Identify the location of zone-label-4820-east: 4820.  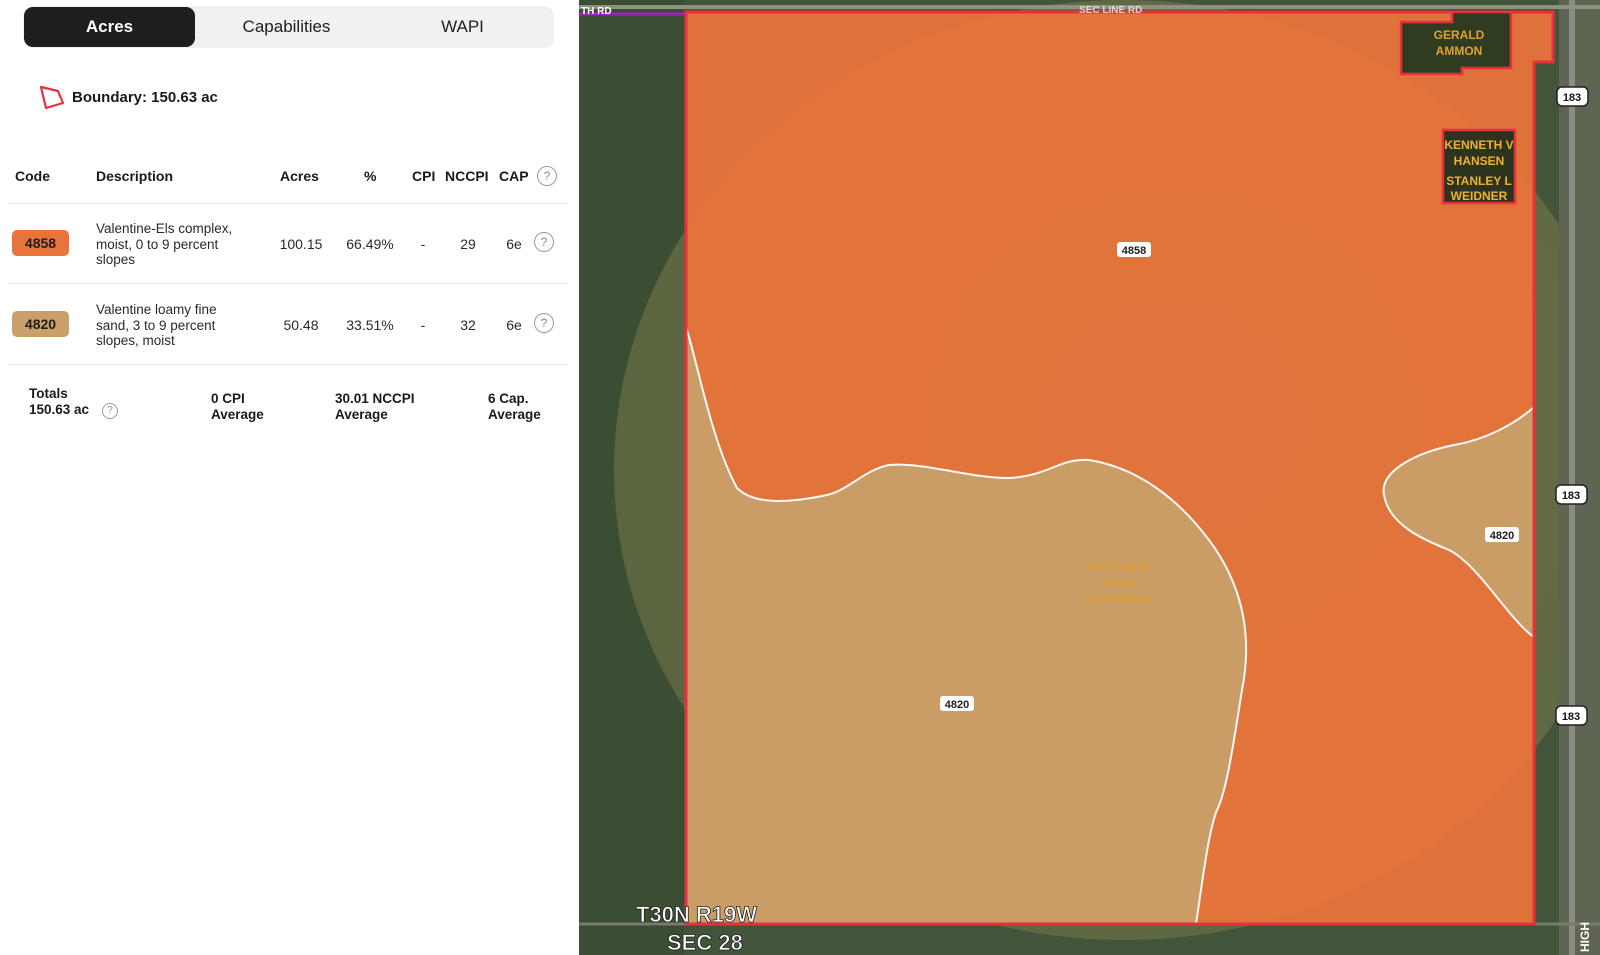
(1502, 534).